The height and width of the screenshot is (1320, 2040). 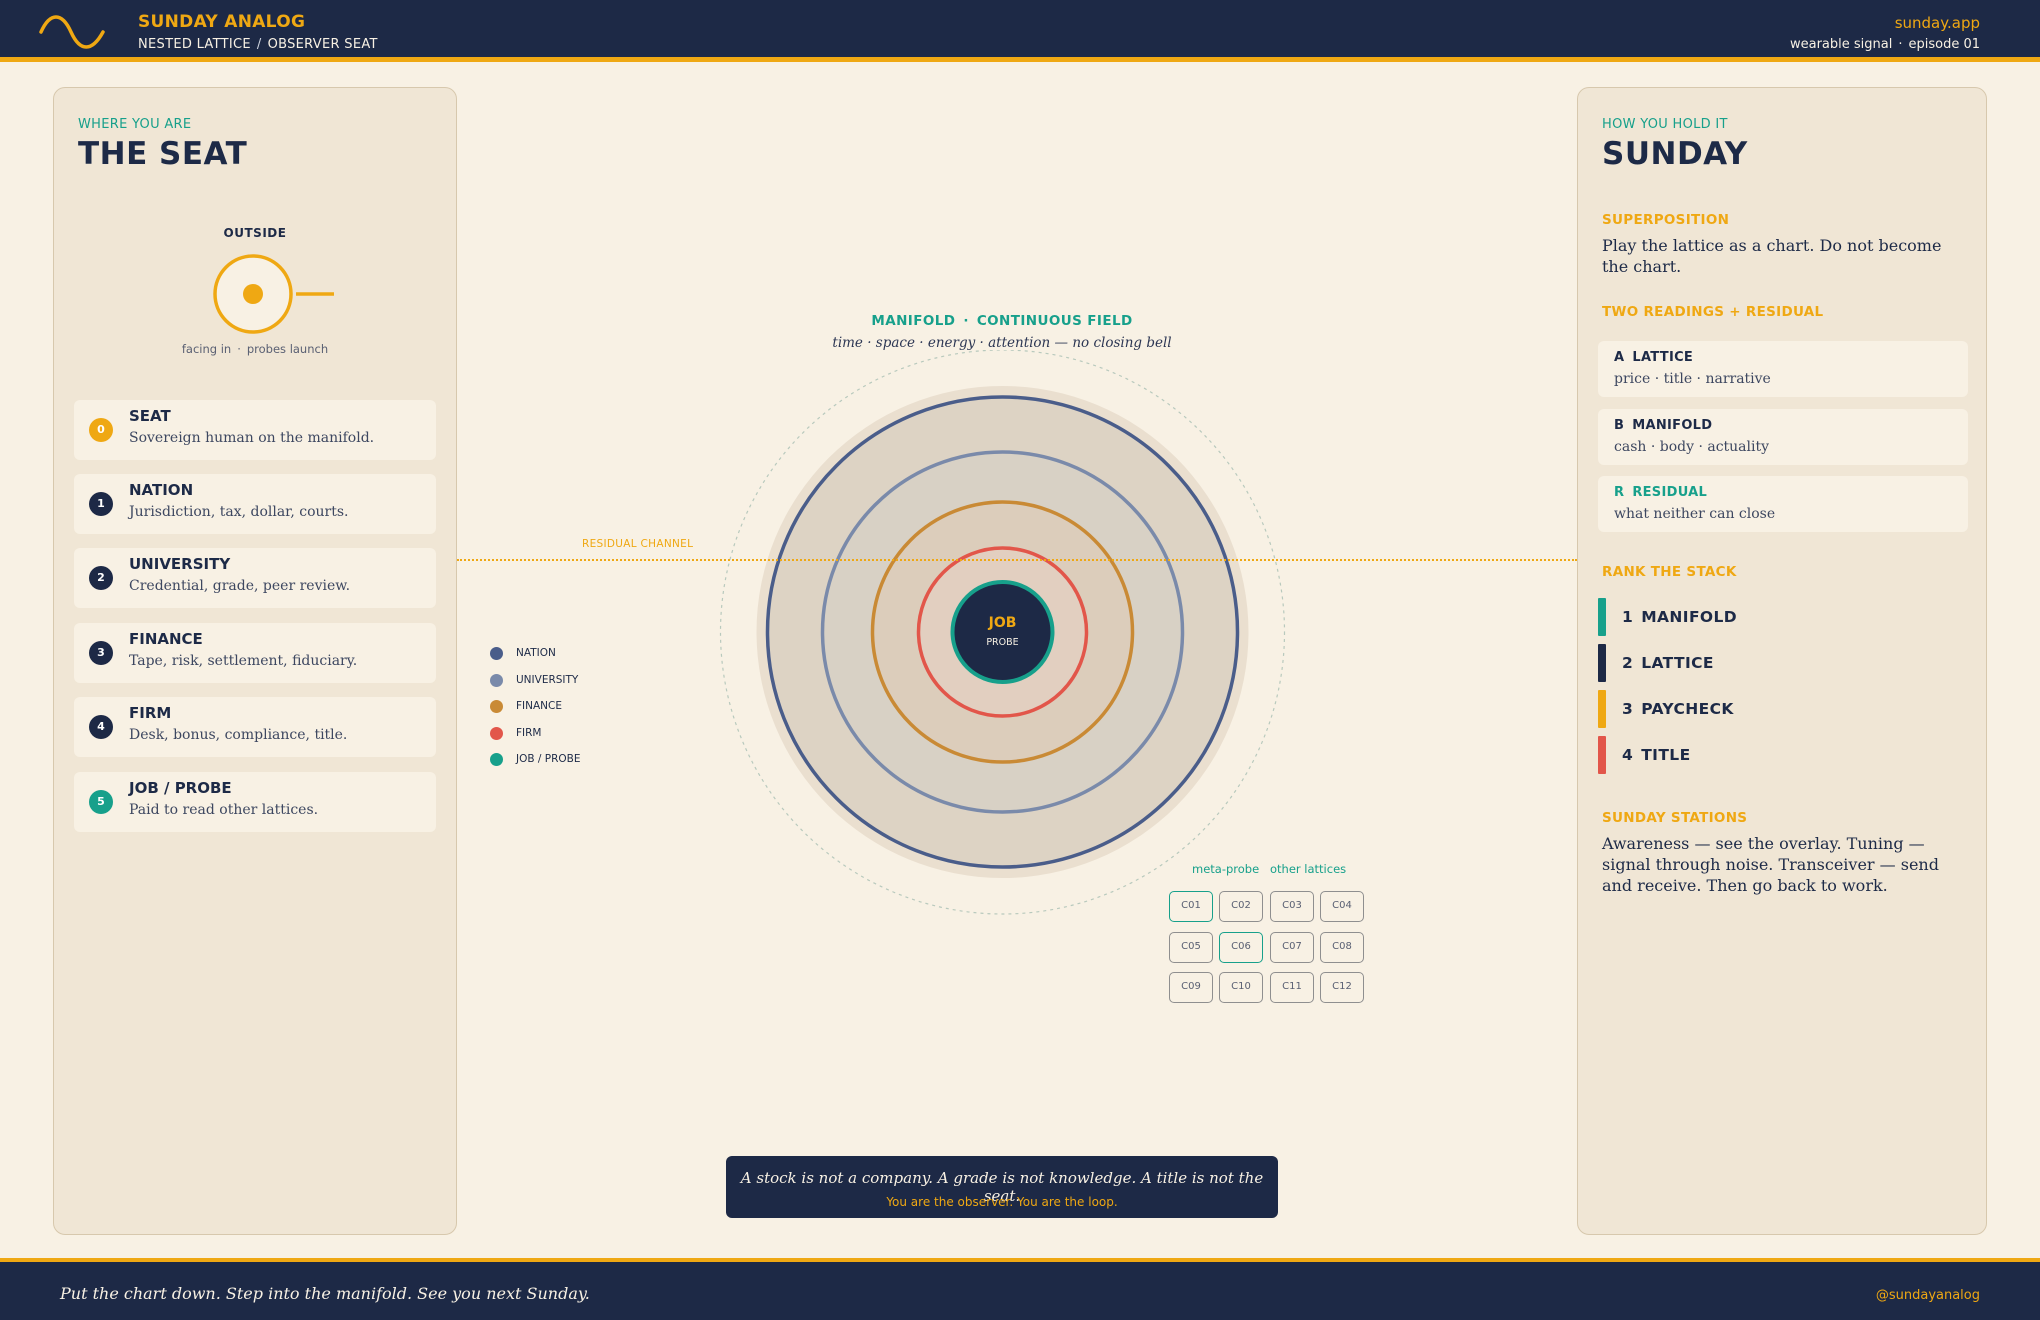 What do you see at coordinates (1678, 709) in the screenshot?
I see `rank-label: 3 PAYCHECK` at bounding box center [1678, 709].